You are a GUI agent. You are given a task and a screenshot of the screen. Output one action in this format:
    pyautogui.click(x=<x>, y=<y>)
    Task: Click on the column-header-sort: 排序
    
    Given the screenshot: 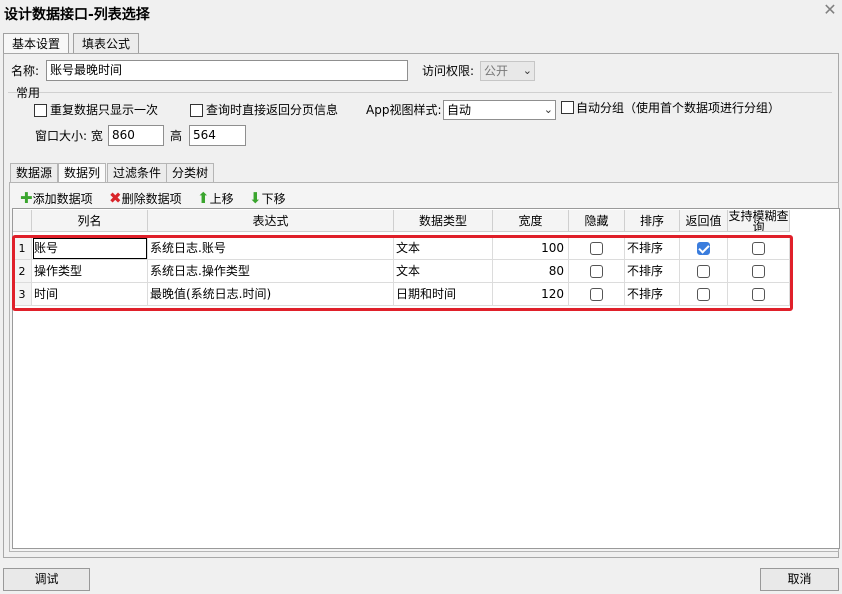 What is the action you would take?
    pyautogui.click(x=652, y=221)
    